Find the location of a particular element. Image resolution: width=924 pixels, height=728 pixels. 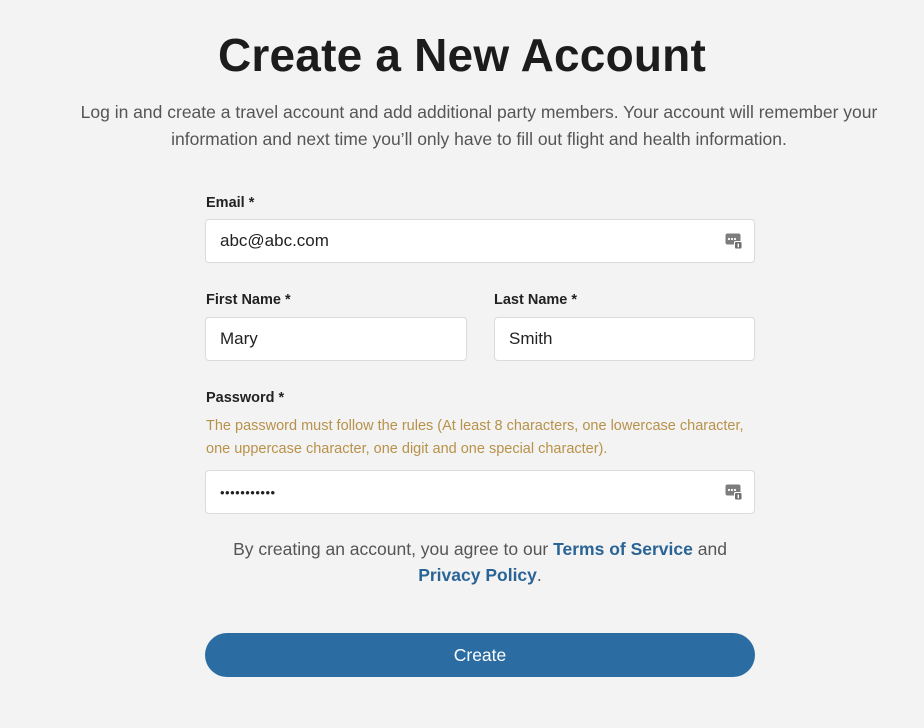

email-label: Email * is located at coordinates (230, 203).